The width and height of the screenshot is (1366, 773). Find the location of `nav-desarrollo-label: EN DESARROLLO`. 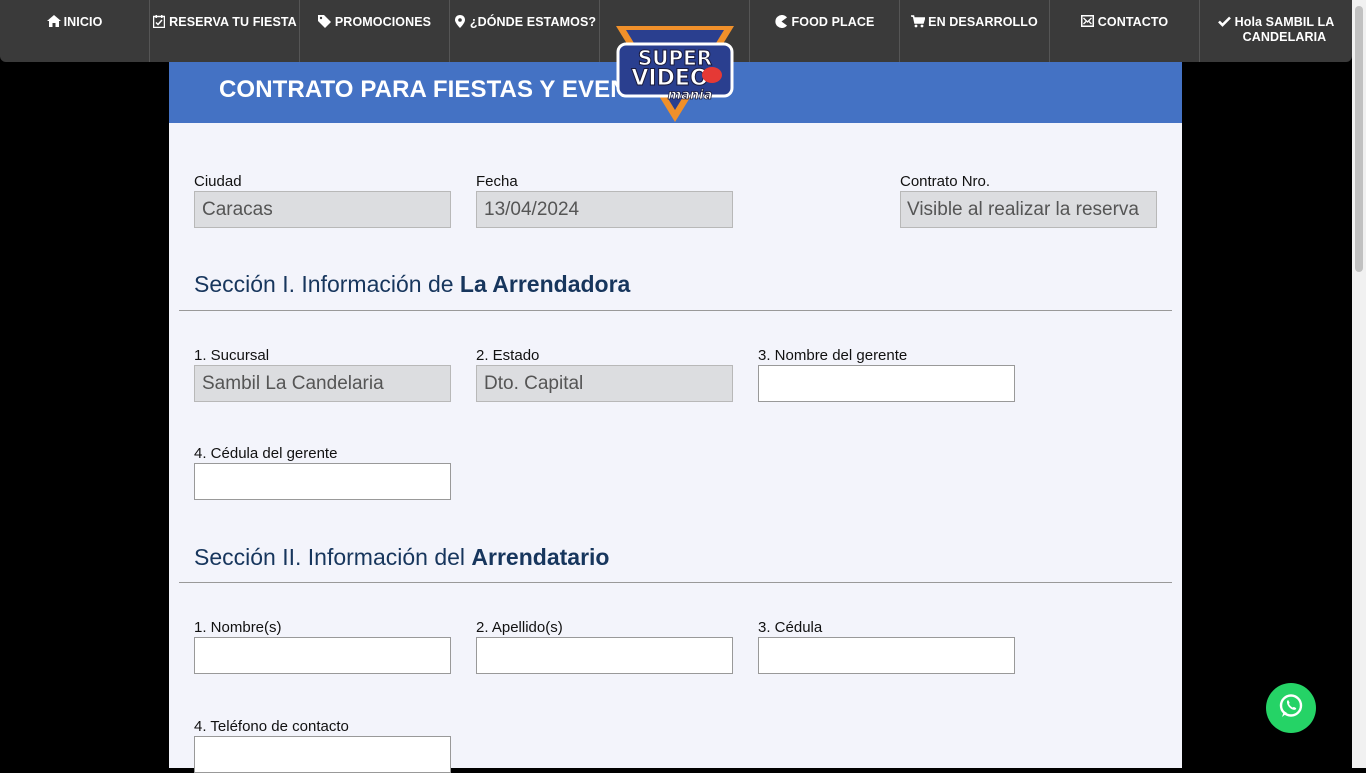

nav-desarrollo-label: EN DESARROLLO is located at coordinates (983, 22).